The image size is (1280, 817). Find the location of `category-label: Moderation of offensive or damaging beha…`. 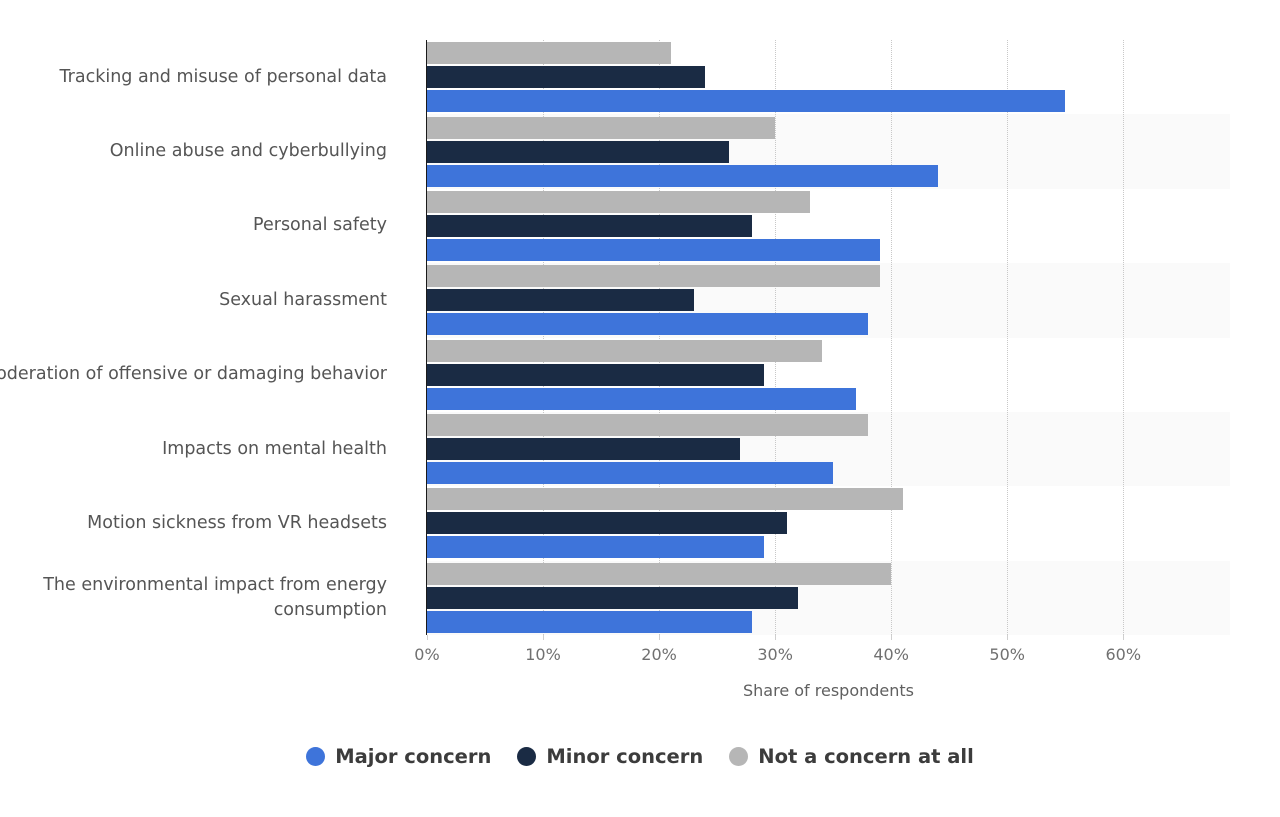

category-label: Moderation of offensive or damaging beha… is located at coordinates (193, 374).